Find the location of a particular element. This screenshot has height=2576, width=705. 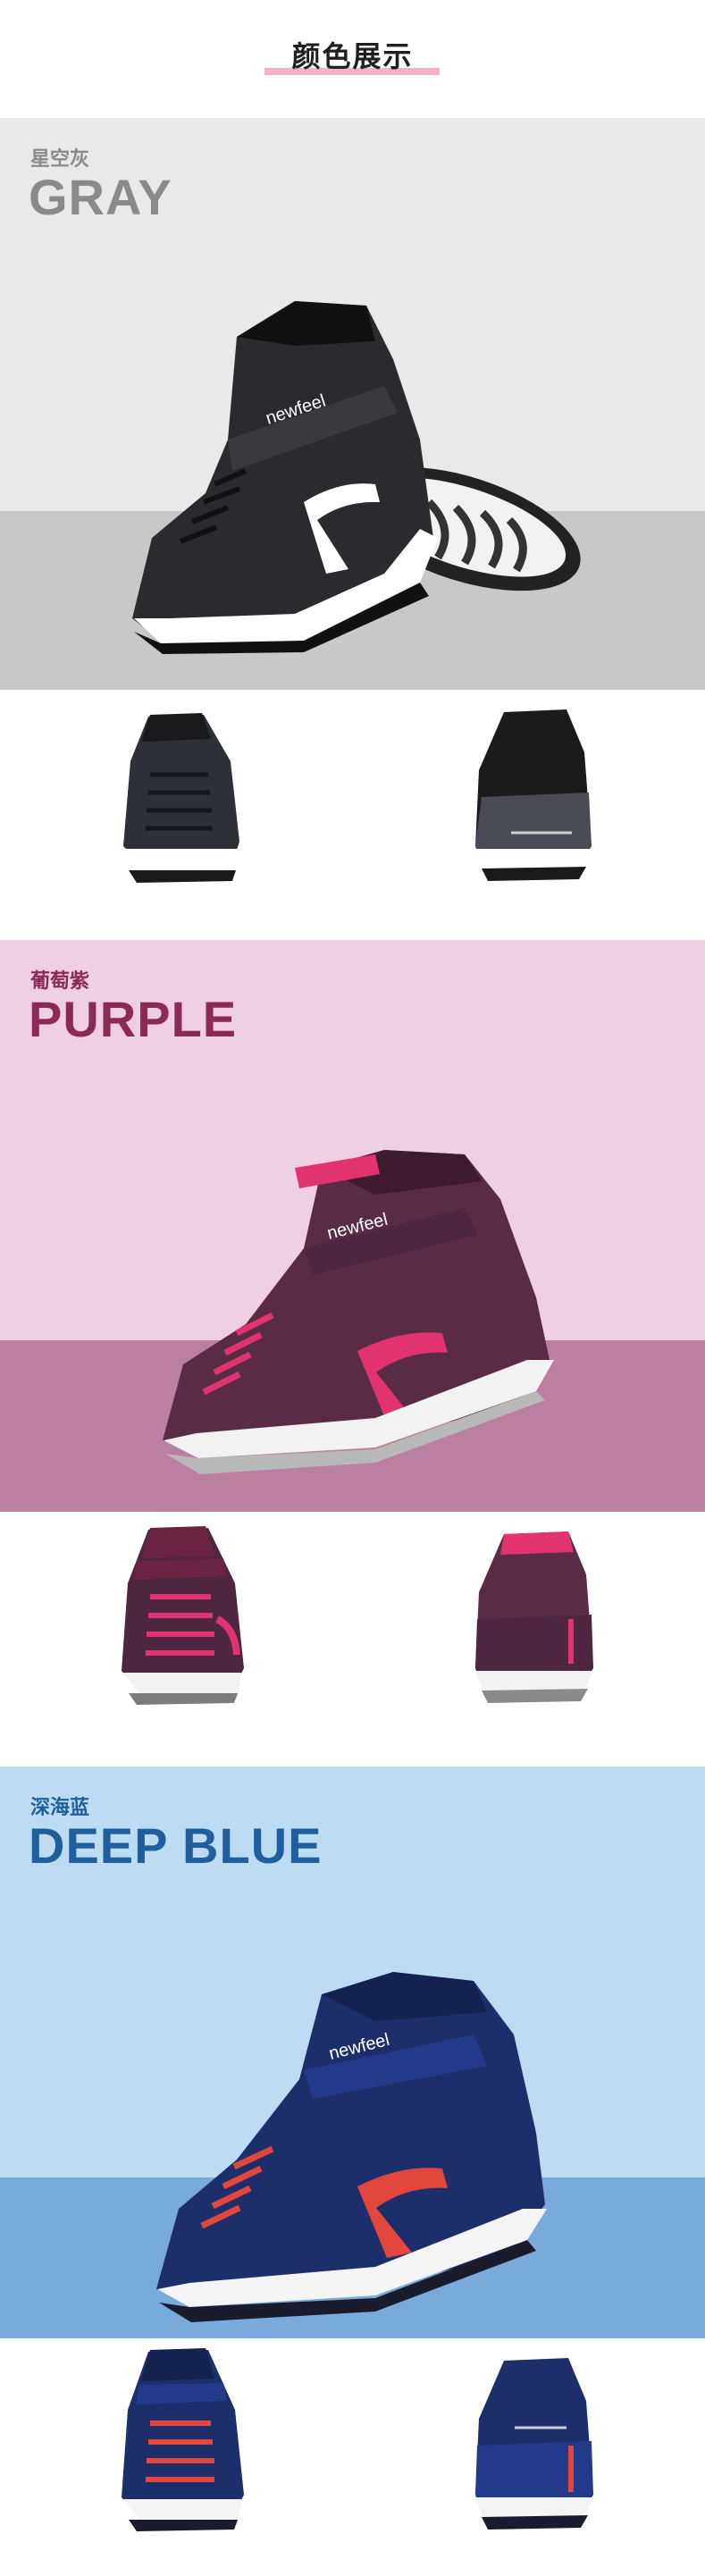

section-header: 颜色展示 is located at coordinates (352, 59).